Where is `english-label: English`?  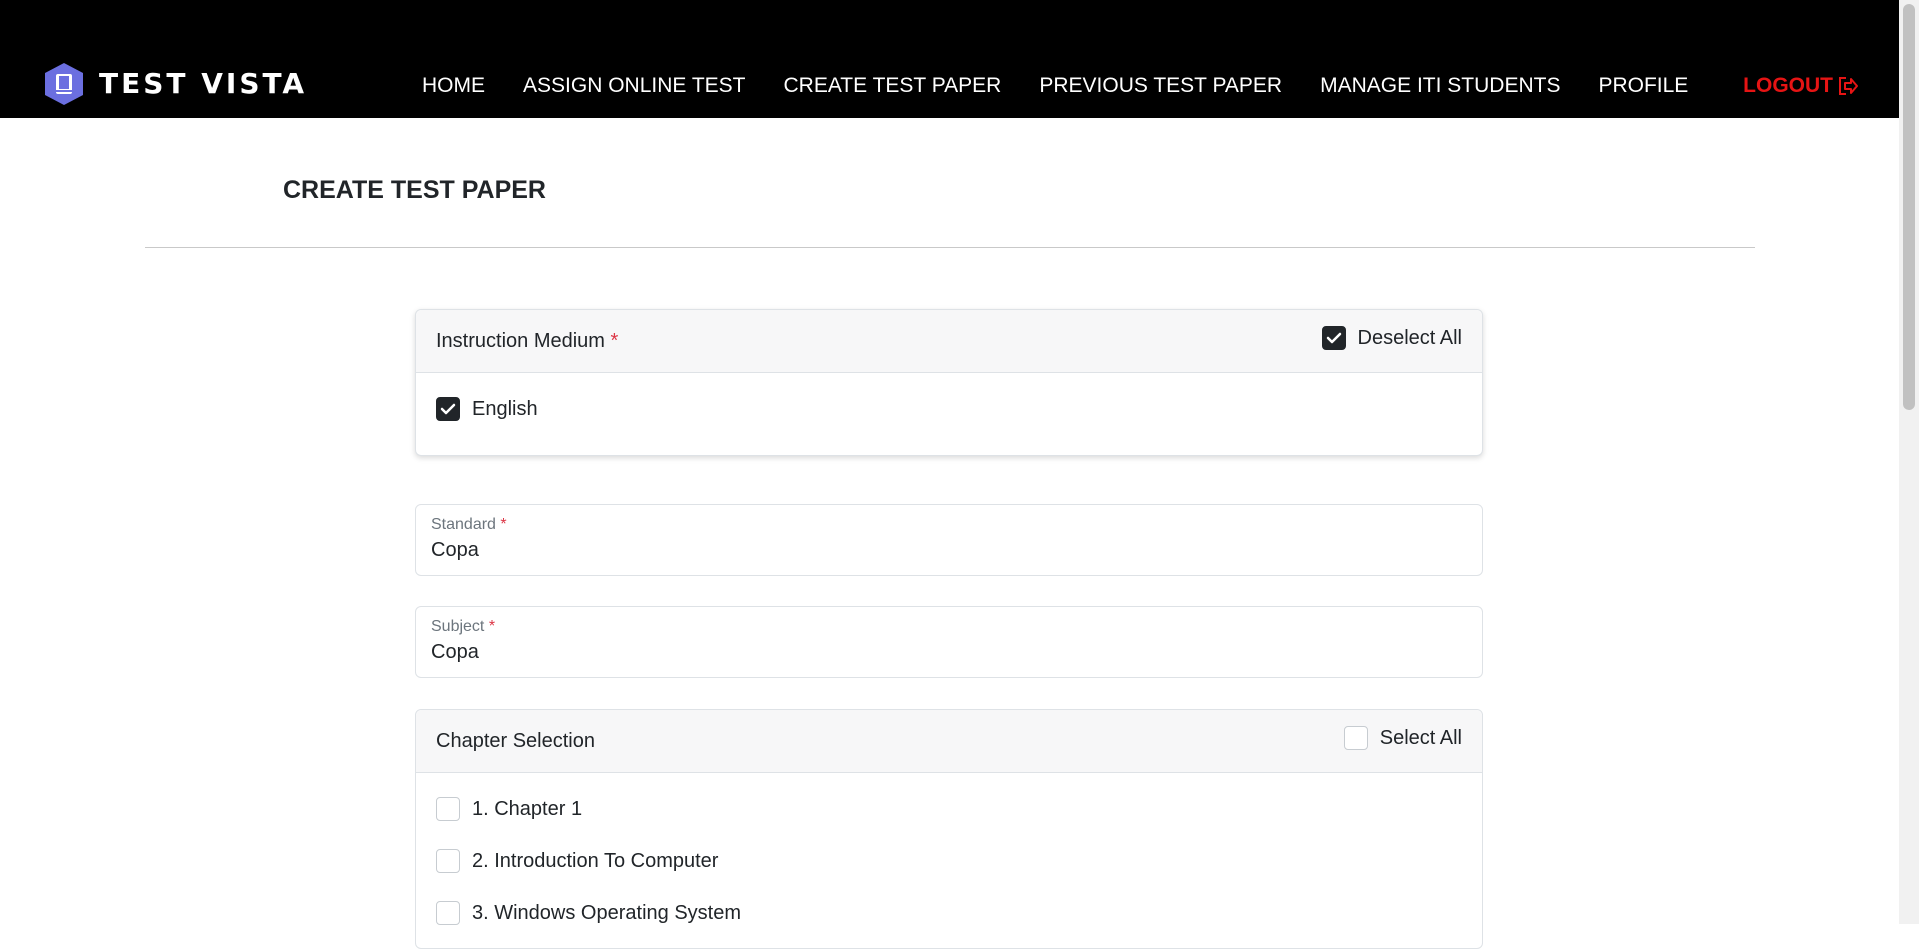 english-label: English is located at coordinates (505, 408).